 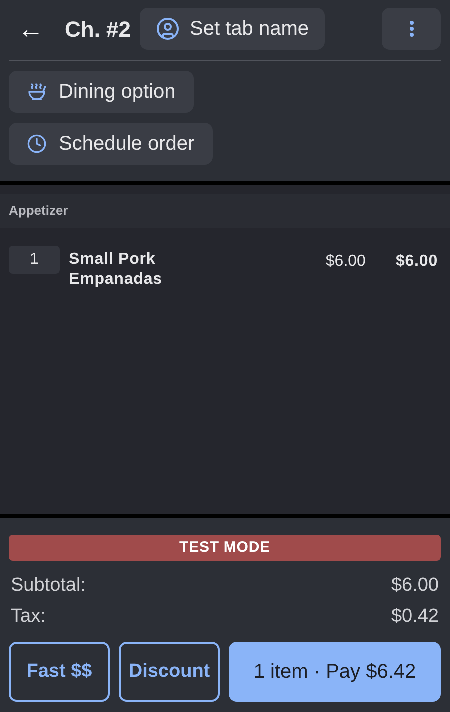 I want to click on test-mode-banner: TEST MODE, so click(x=225, y=548).